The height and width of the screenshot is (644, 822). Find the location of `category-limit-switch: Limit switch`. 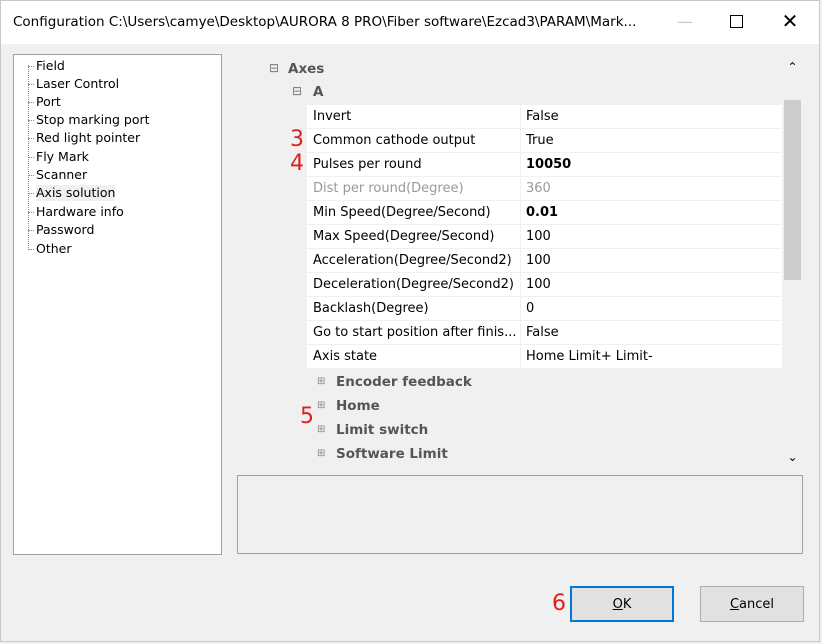

category-limit-switch: Limit switch is located at coordinates (382, 430).